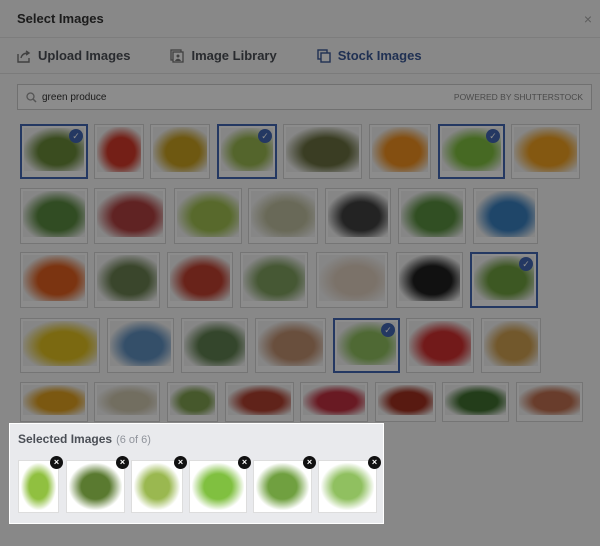 This screenshot has height=546, width=600. I want to click on selected-images-heading: Selected Images (6 of 6), so click(84, 439).